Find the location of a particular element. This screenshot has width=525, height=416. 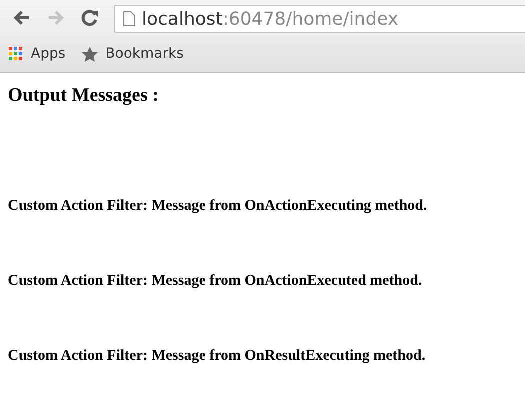

reload-icon is located at coordinates (90, 18).